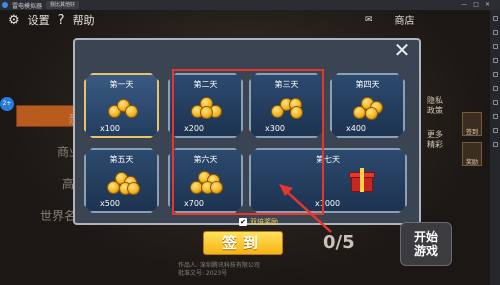 This screenshot has width=500, height=285. Describe the element at coordinates (250, 5) in the screenshot. I see `emulator-title-bar: 雷电模拟器 我比其他好 — □ ✕` at that location.